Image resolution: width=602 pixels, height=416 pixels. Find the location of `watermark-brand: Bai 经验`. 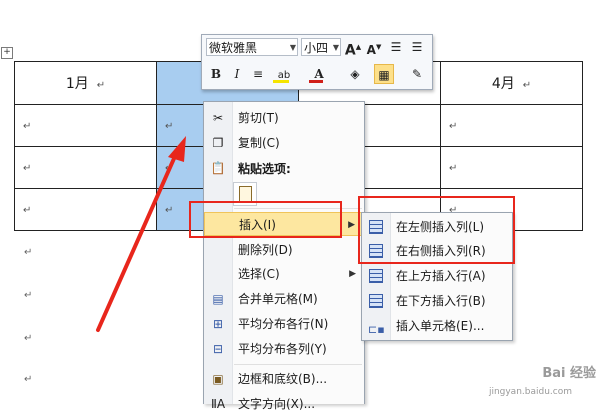

watermark-brand: Bai 经验 is located at coordinates (569, 373).